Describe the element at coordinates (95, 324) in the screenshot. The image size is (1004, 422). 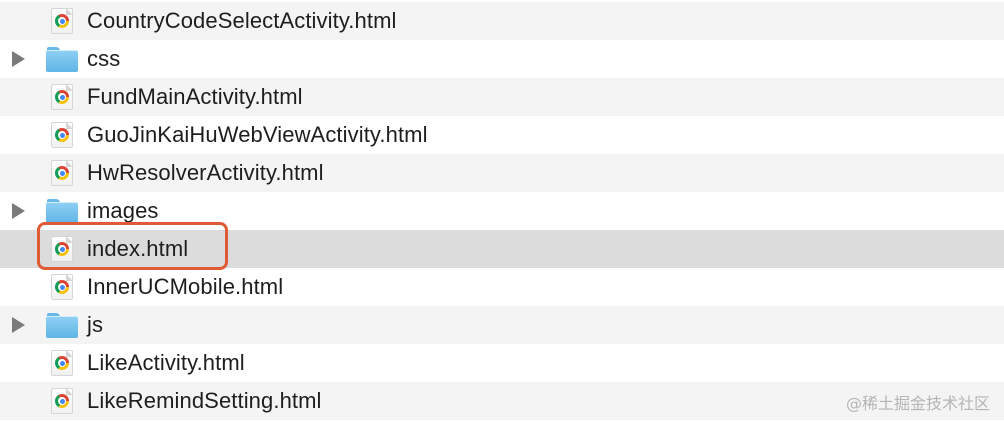
I see `folder-name: js` at that location.